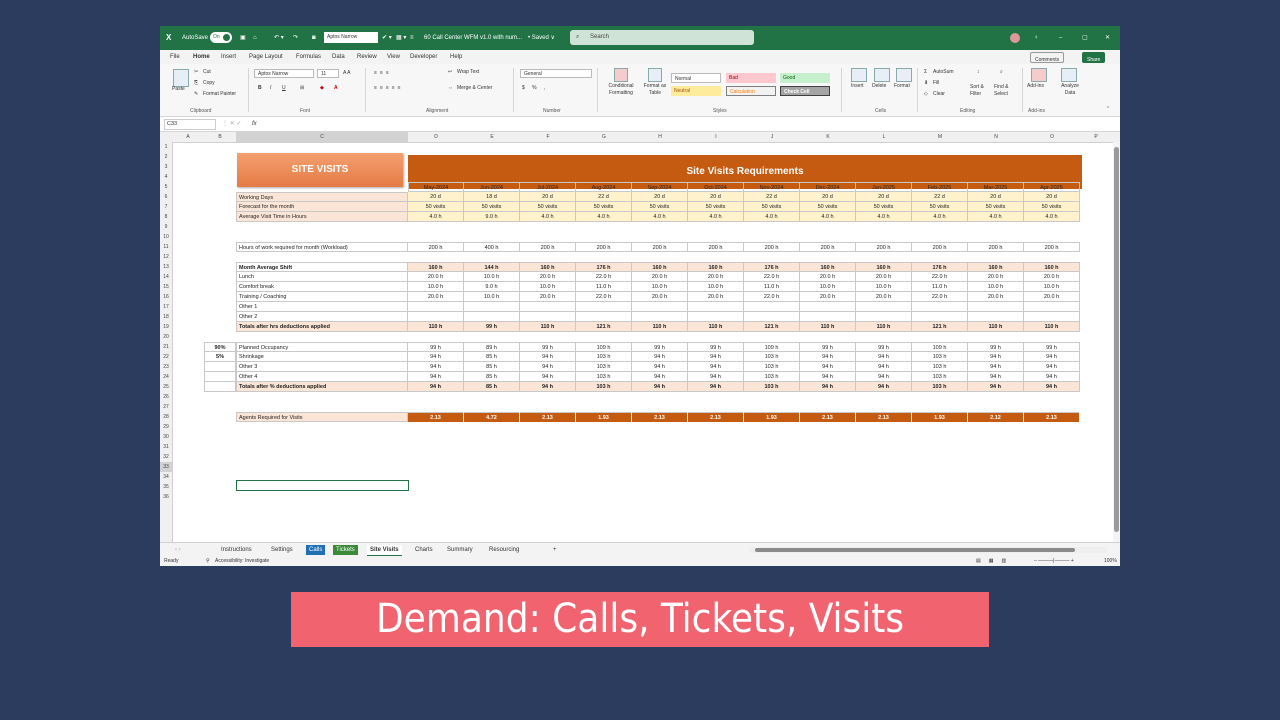  Describe the element at coordinates (492, 267) in the screenshot. I see `value-cell: 144 h` at that location.